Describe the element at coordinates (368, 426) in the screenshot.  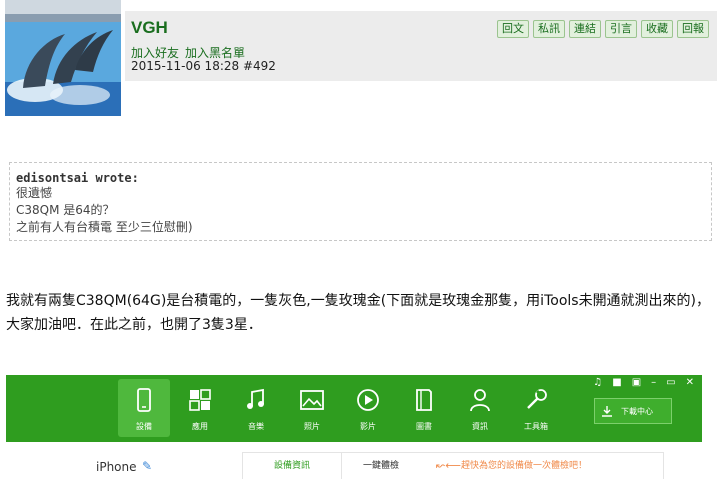
I see `tab-label: 影片` at that location.